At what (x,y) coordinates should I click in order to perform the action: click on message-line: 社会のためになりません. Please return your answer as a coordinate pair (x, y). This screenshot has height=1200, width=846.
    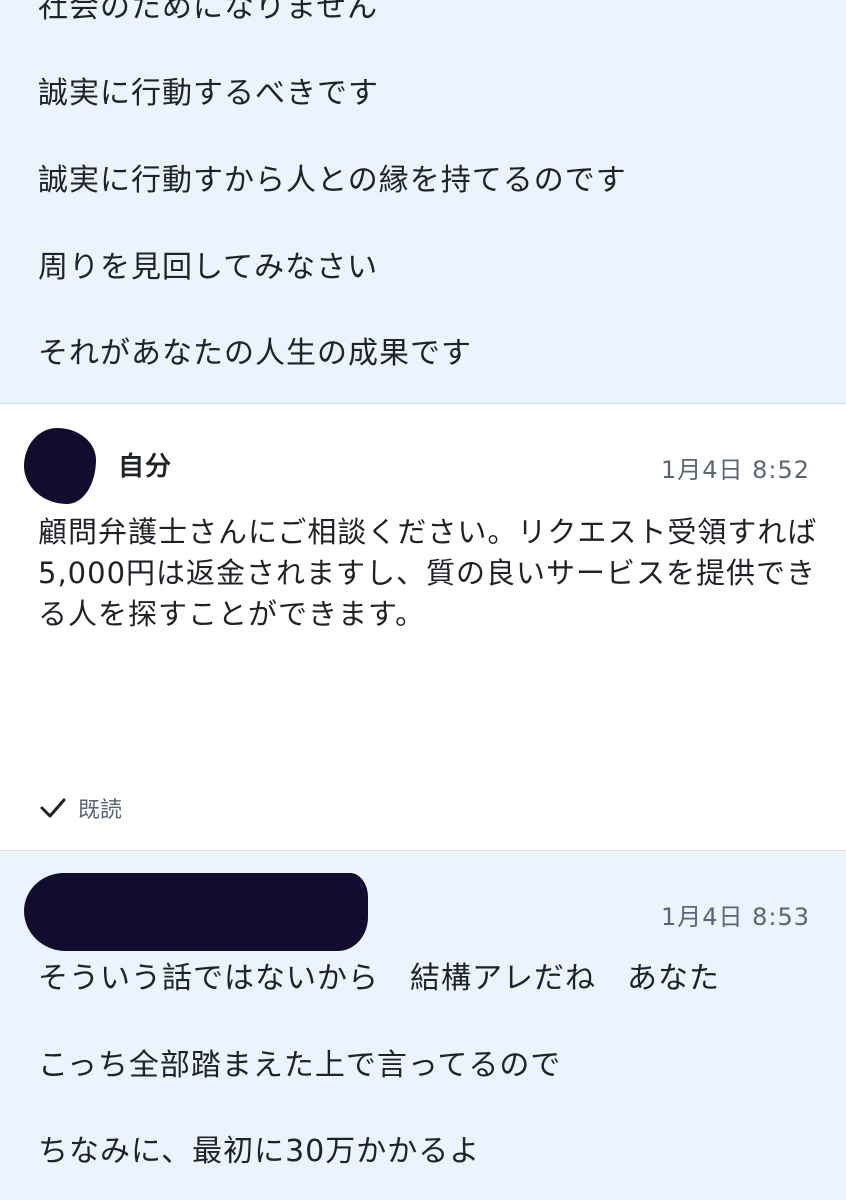
    Looking at the image, I should click on (208, 12).